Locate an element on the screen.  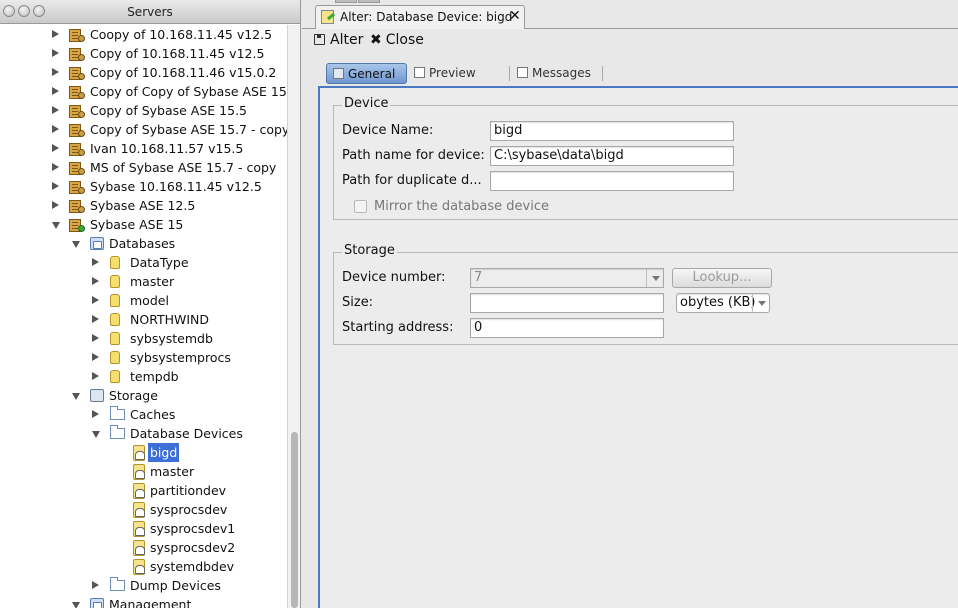
tree-item-sybase-ase-15: Sybase ASE 15 is located at coordinates (143, 224).